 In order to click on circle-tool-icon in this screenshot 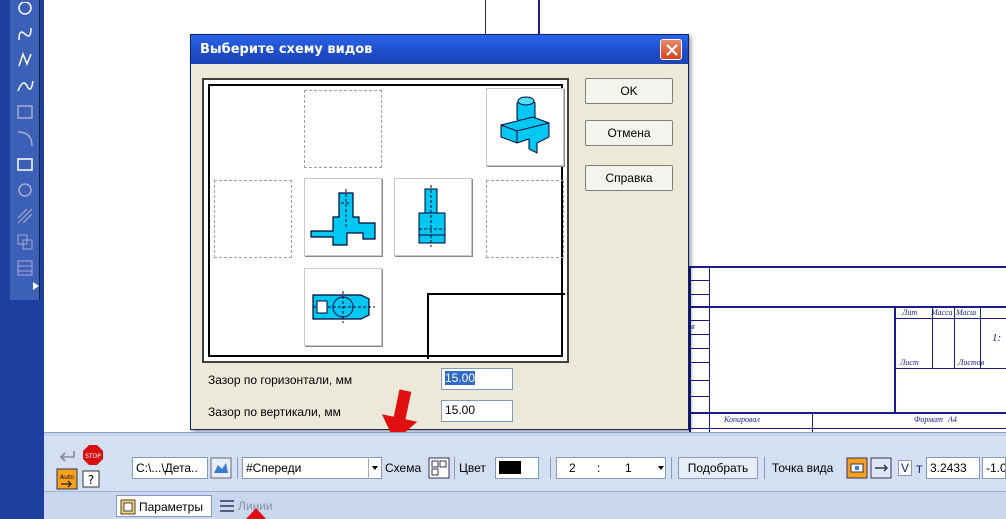, I will do `click(25, 11)`.